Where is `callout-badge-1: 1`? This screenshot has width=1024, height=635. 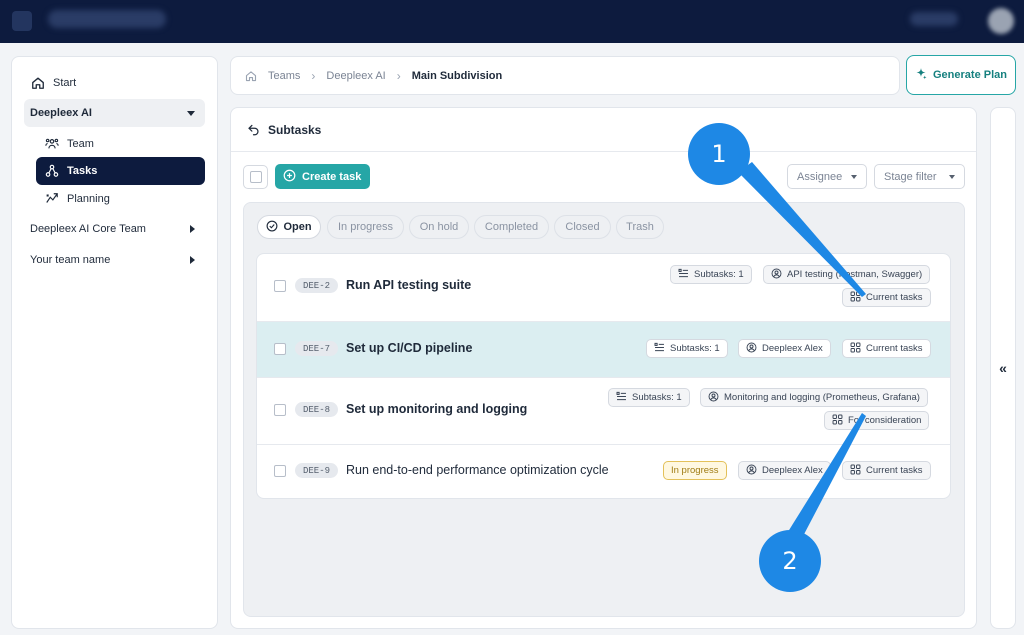 callout-badge-1: 1 is located at coordinates (719, 154).